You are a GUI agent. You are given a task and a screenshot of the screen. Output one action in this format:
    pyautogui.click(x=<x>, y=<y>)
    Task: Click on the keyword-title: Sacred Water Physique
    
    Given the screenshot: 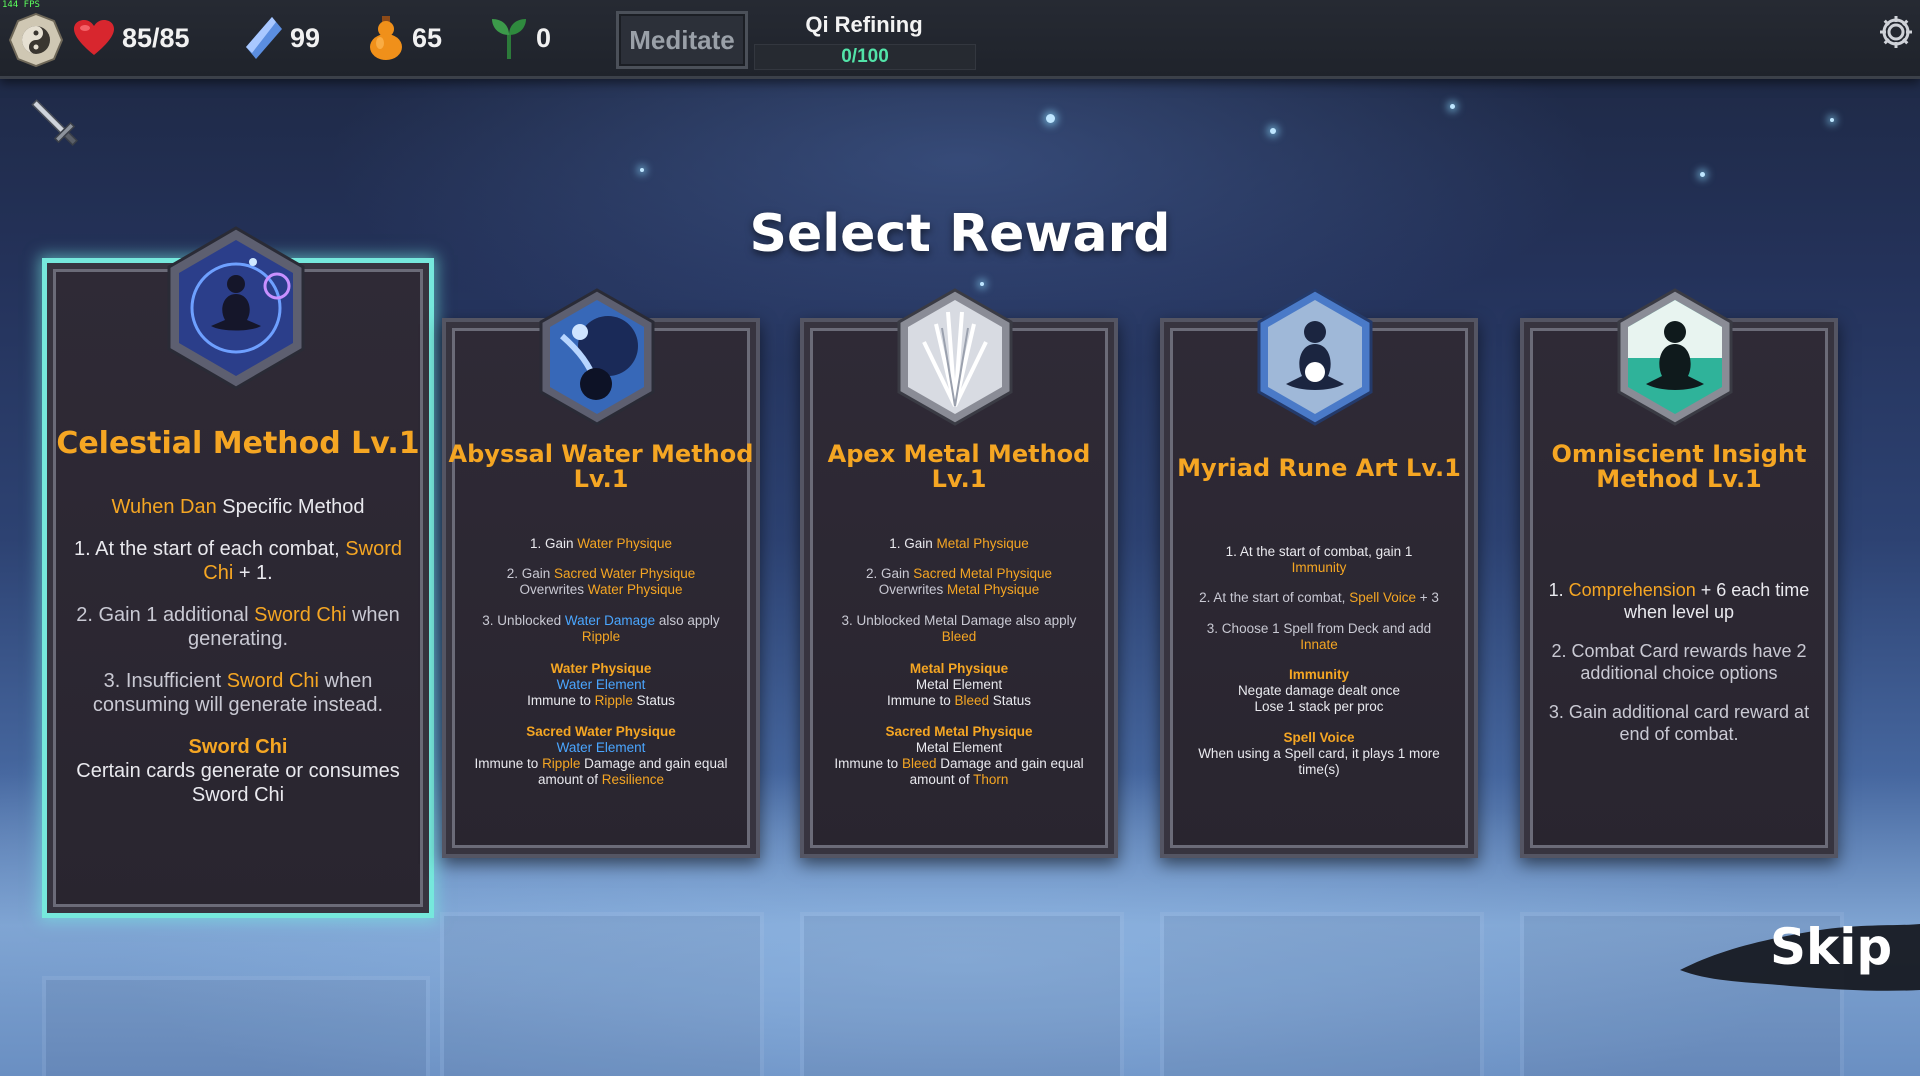 What is the action you would take?
    pyautogui.click(x=601, y=731)
    